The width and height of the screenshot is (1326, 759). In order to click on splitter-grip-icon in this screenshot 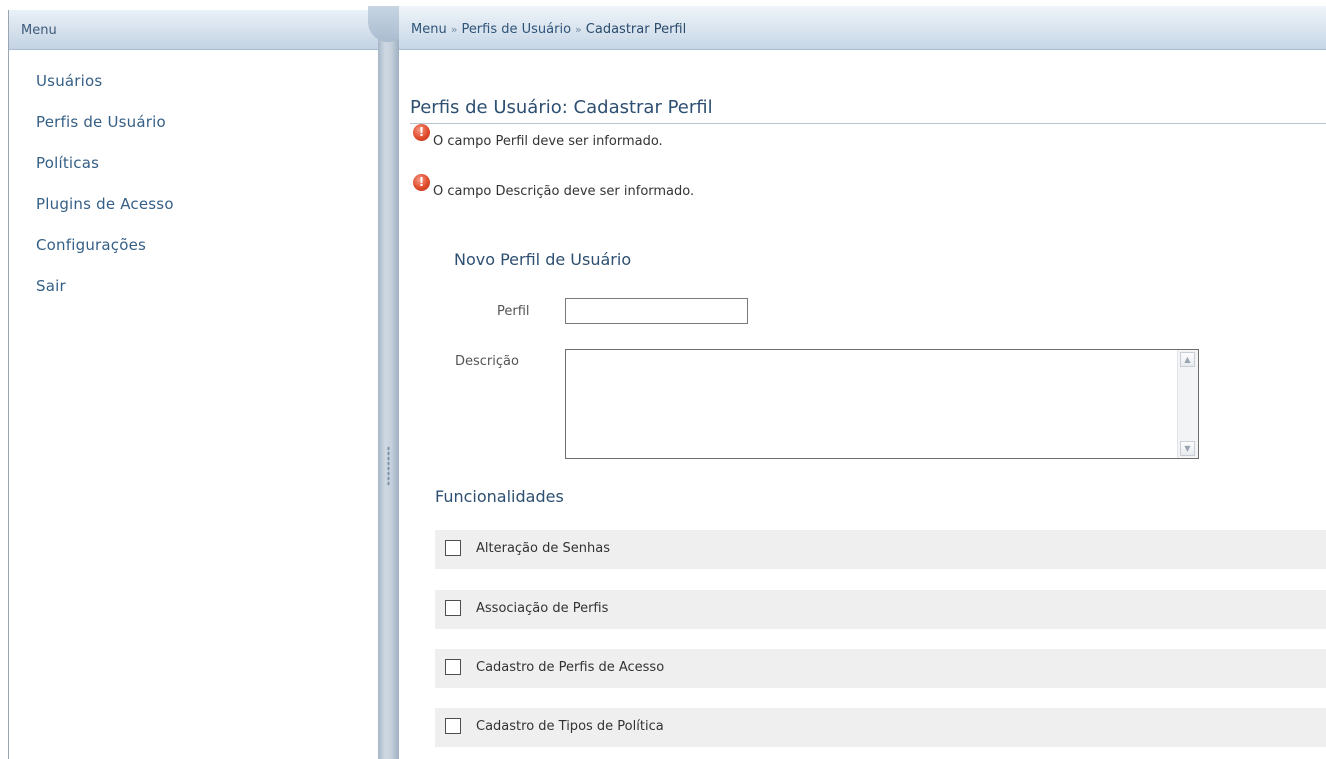, I will do `click(388, 466)`.